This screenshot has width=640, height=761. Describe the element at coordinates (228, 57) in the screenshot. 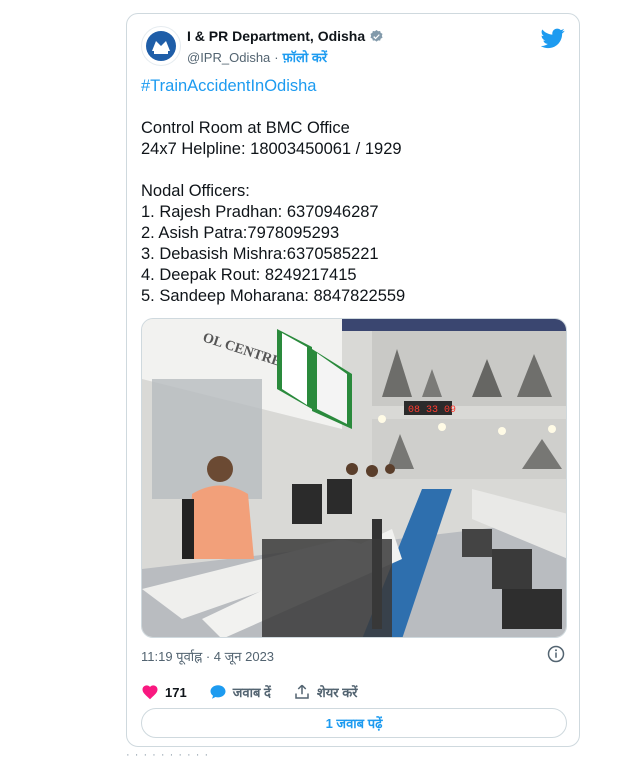

I see `author-handle: @IPR_Odisha` at that location.